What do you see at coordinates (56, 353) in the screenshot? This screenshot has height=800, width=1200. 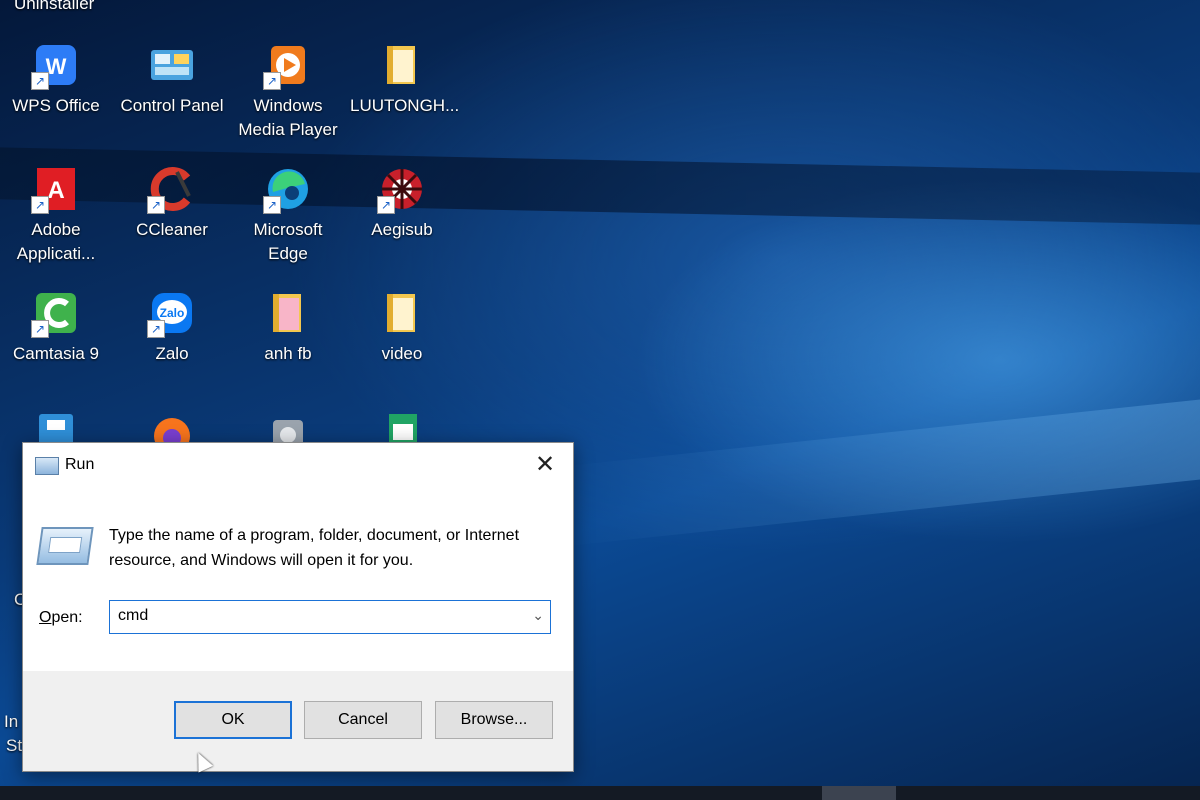 I see `desktop-icon-label: Camtasia 9` at bounding box center [56, 353].